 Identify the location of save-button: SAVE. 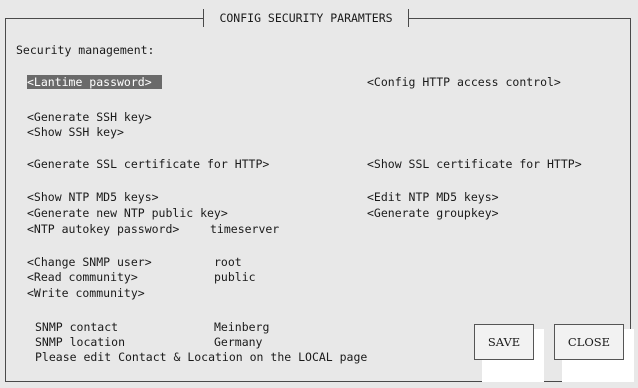
(504, 342).